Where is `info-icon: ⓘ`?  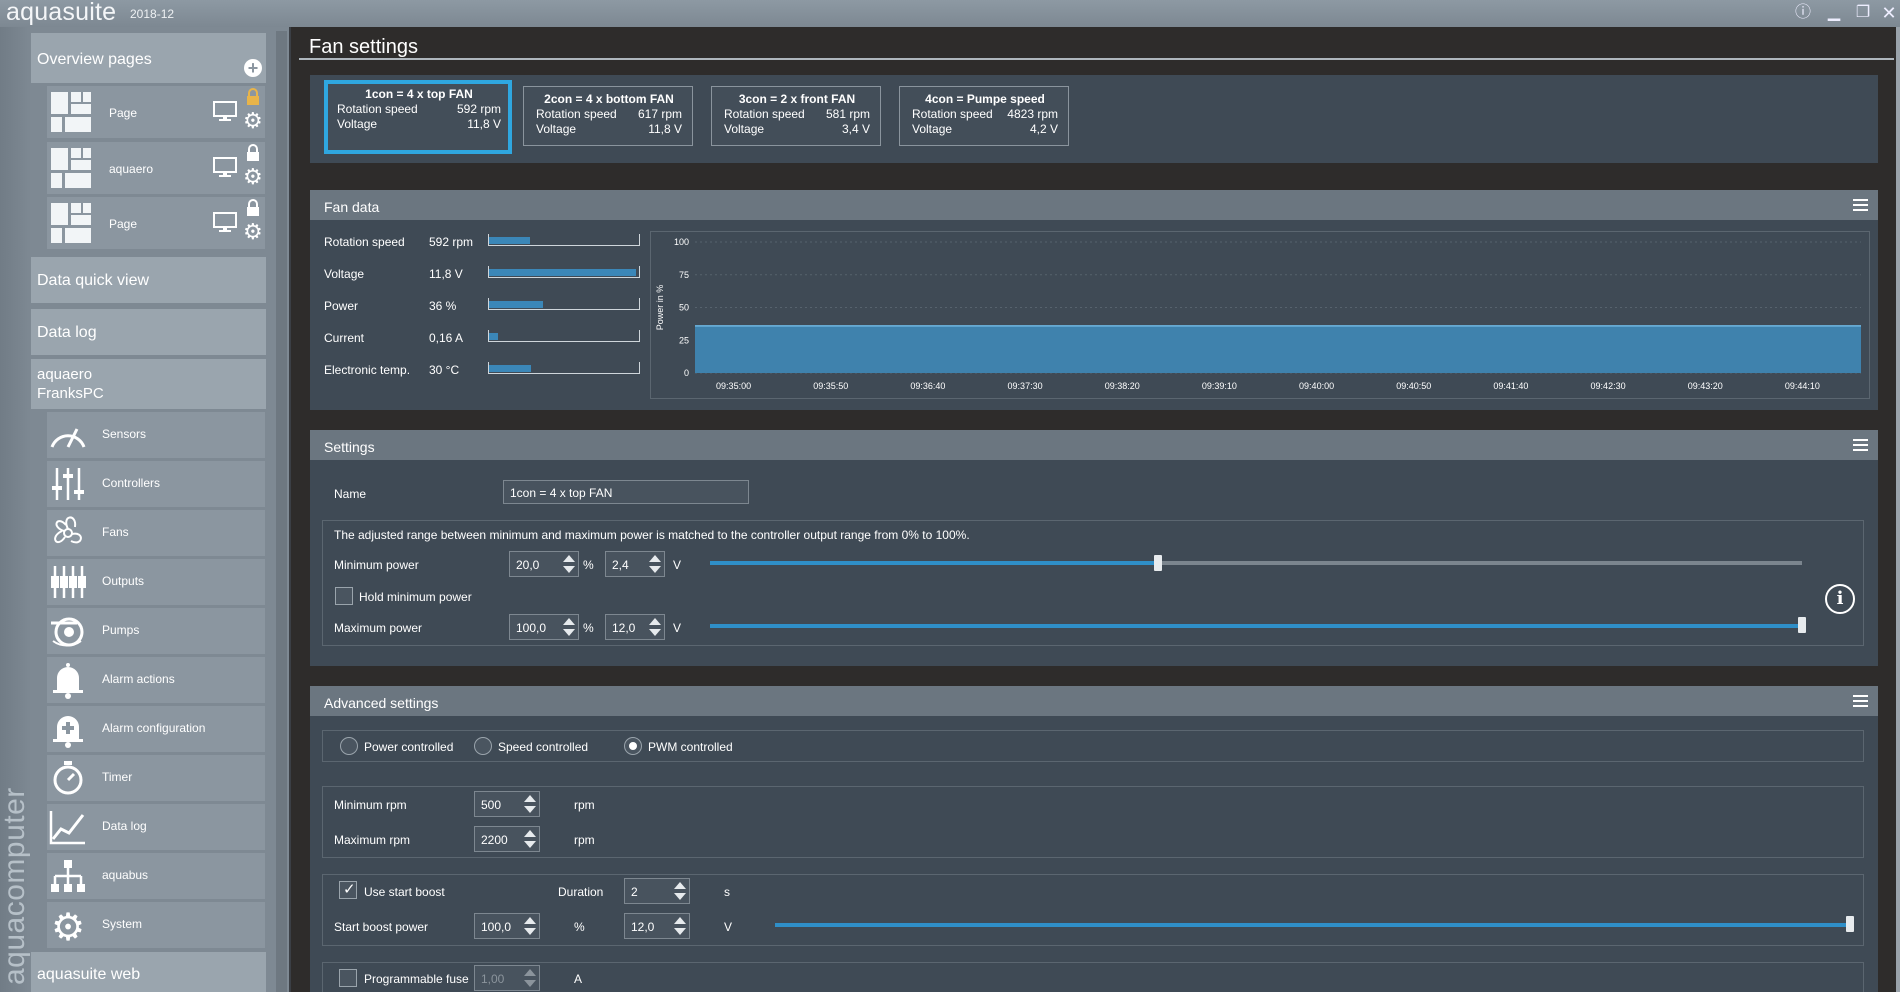 info-icon: ⓘ is located at coordinates (1803, 13).